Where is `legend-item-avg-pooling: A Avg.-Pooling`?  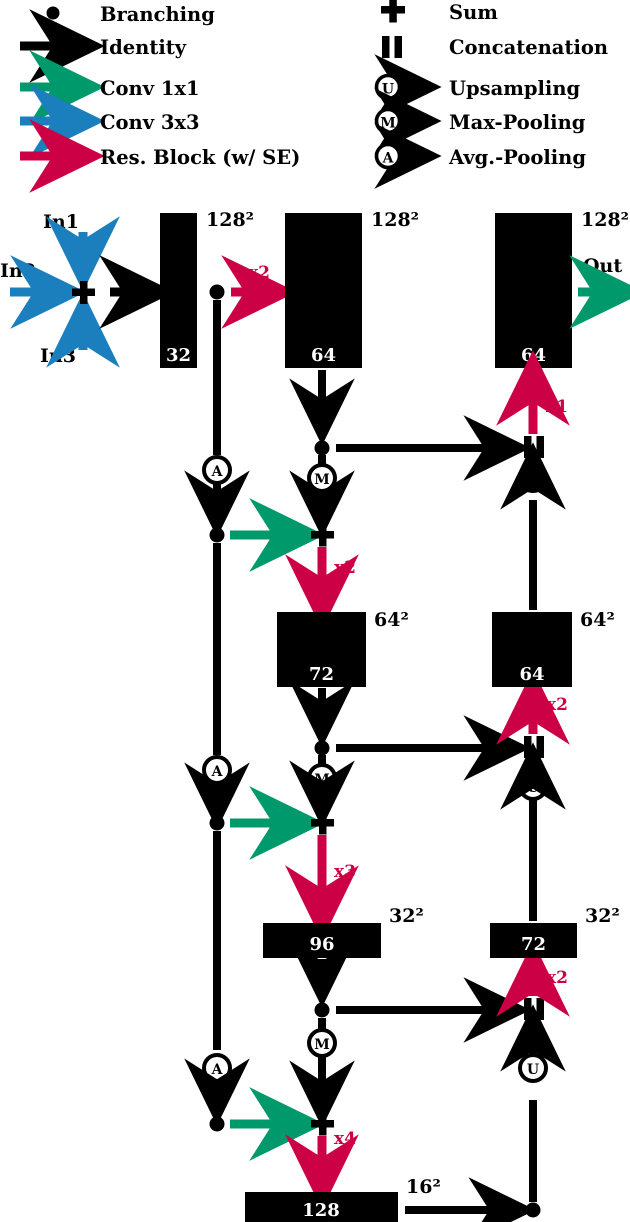 legend-item-avg-pooling: A Avg.-Pooling is located at coordinates (480, 156).